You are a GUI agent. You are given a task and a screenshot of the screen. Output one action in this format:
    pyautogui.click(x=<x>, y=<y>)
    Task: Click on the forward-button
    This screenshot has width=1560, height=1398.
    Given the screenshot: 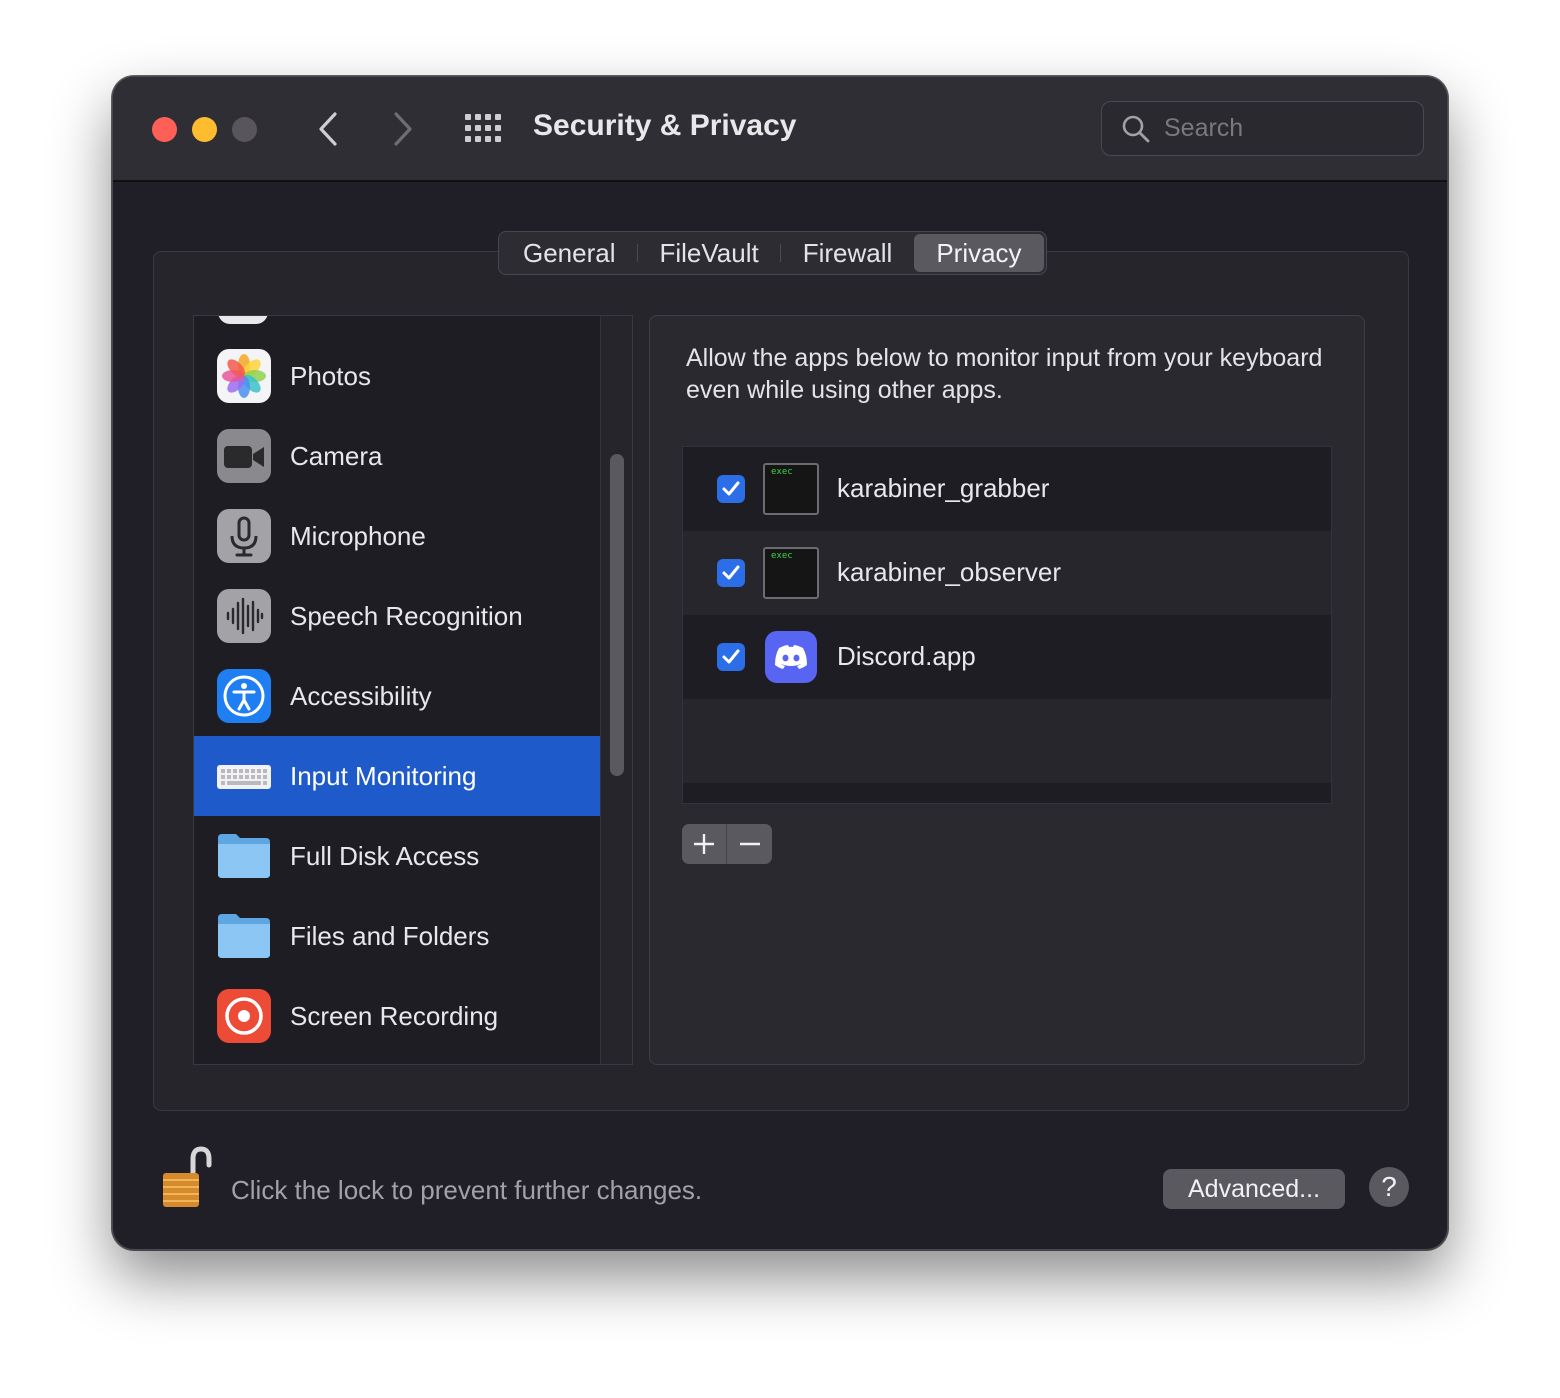 What is the action you would take?
    pyautogui.click(x=403, y=129)
    